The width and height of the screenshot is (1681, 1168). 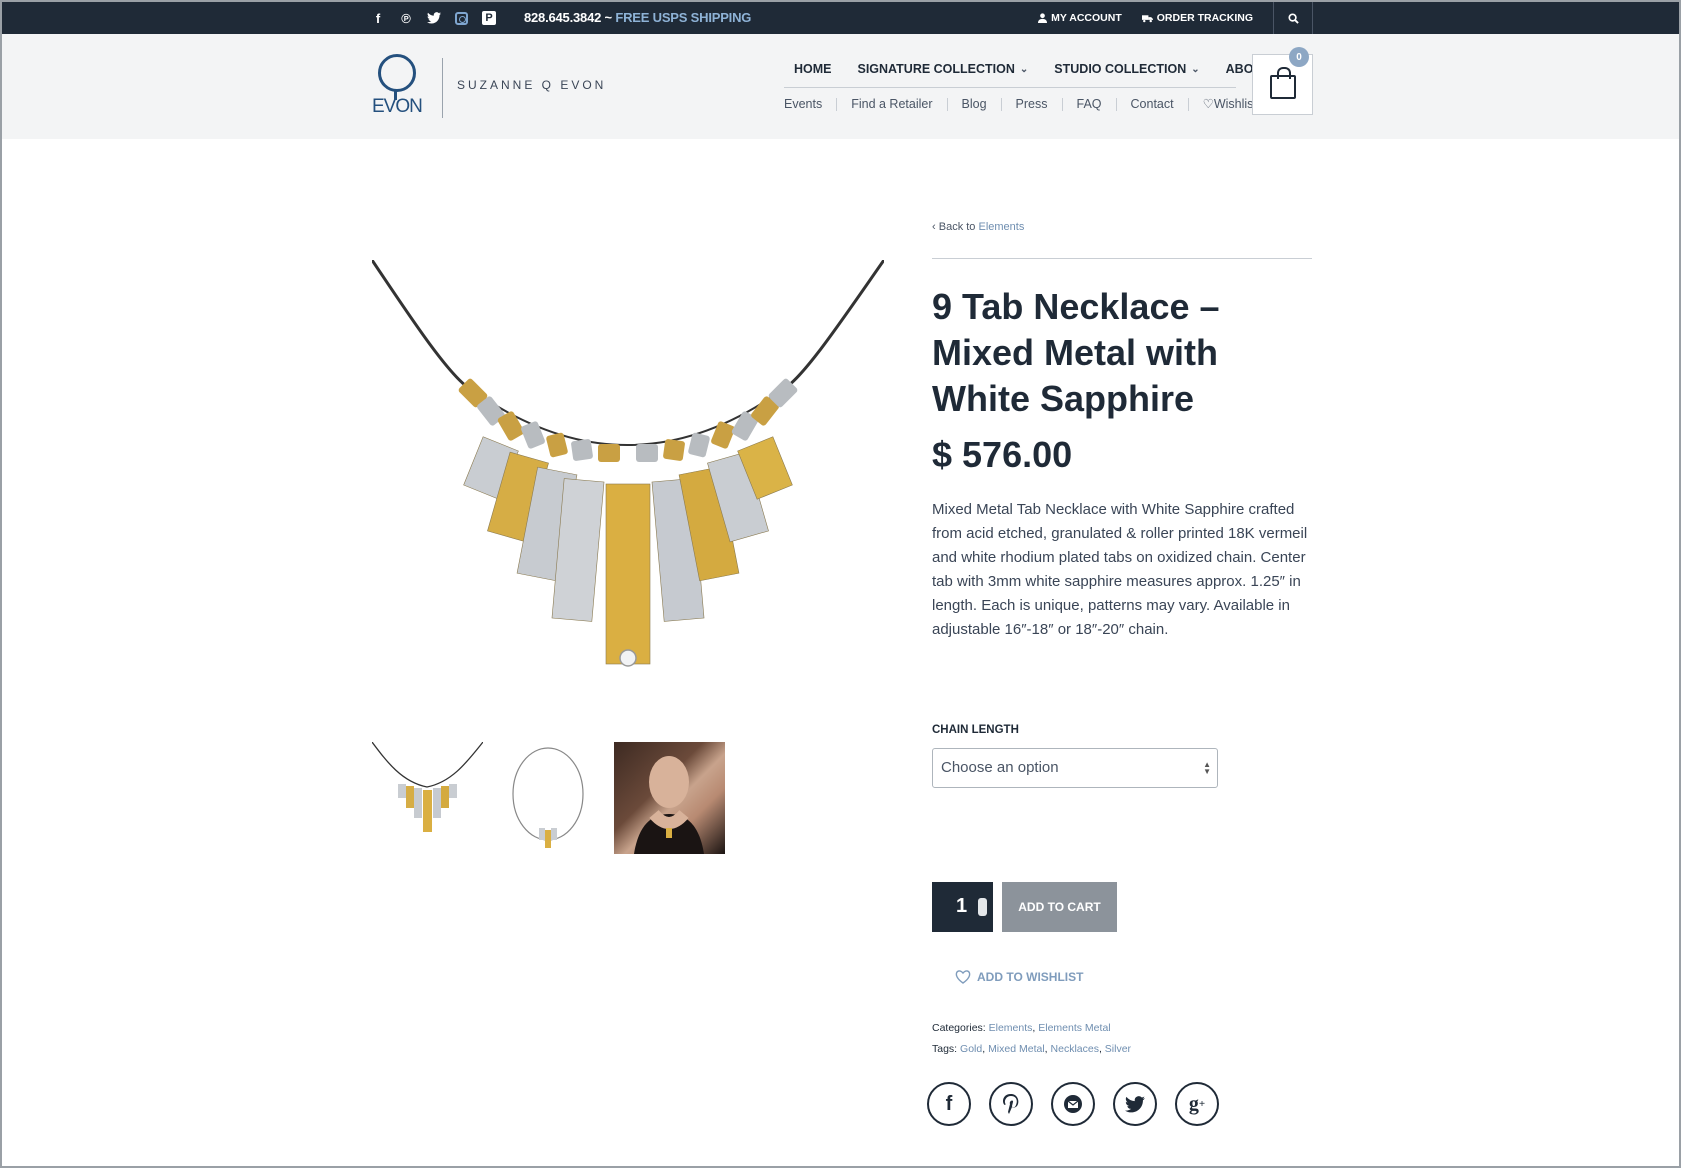 What do you see at coordinates (945, 1049) in the screenshot?
I see `tags-label: Tags:` at bounding box center [945, 1049].